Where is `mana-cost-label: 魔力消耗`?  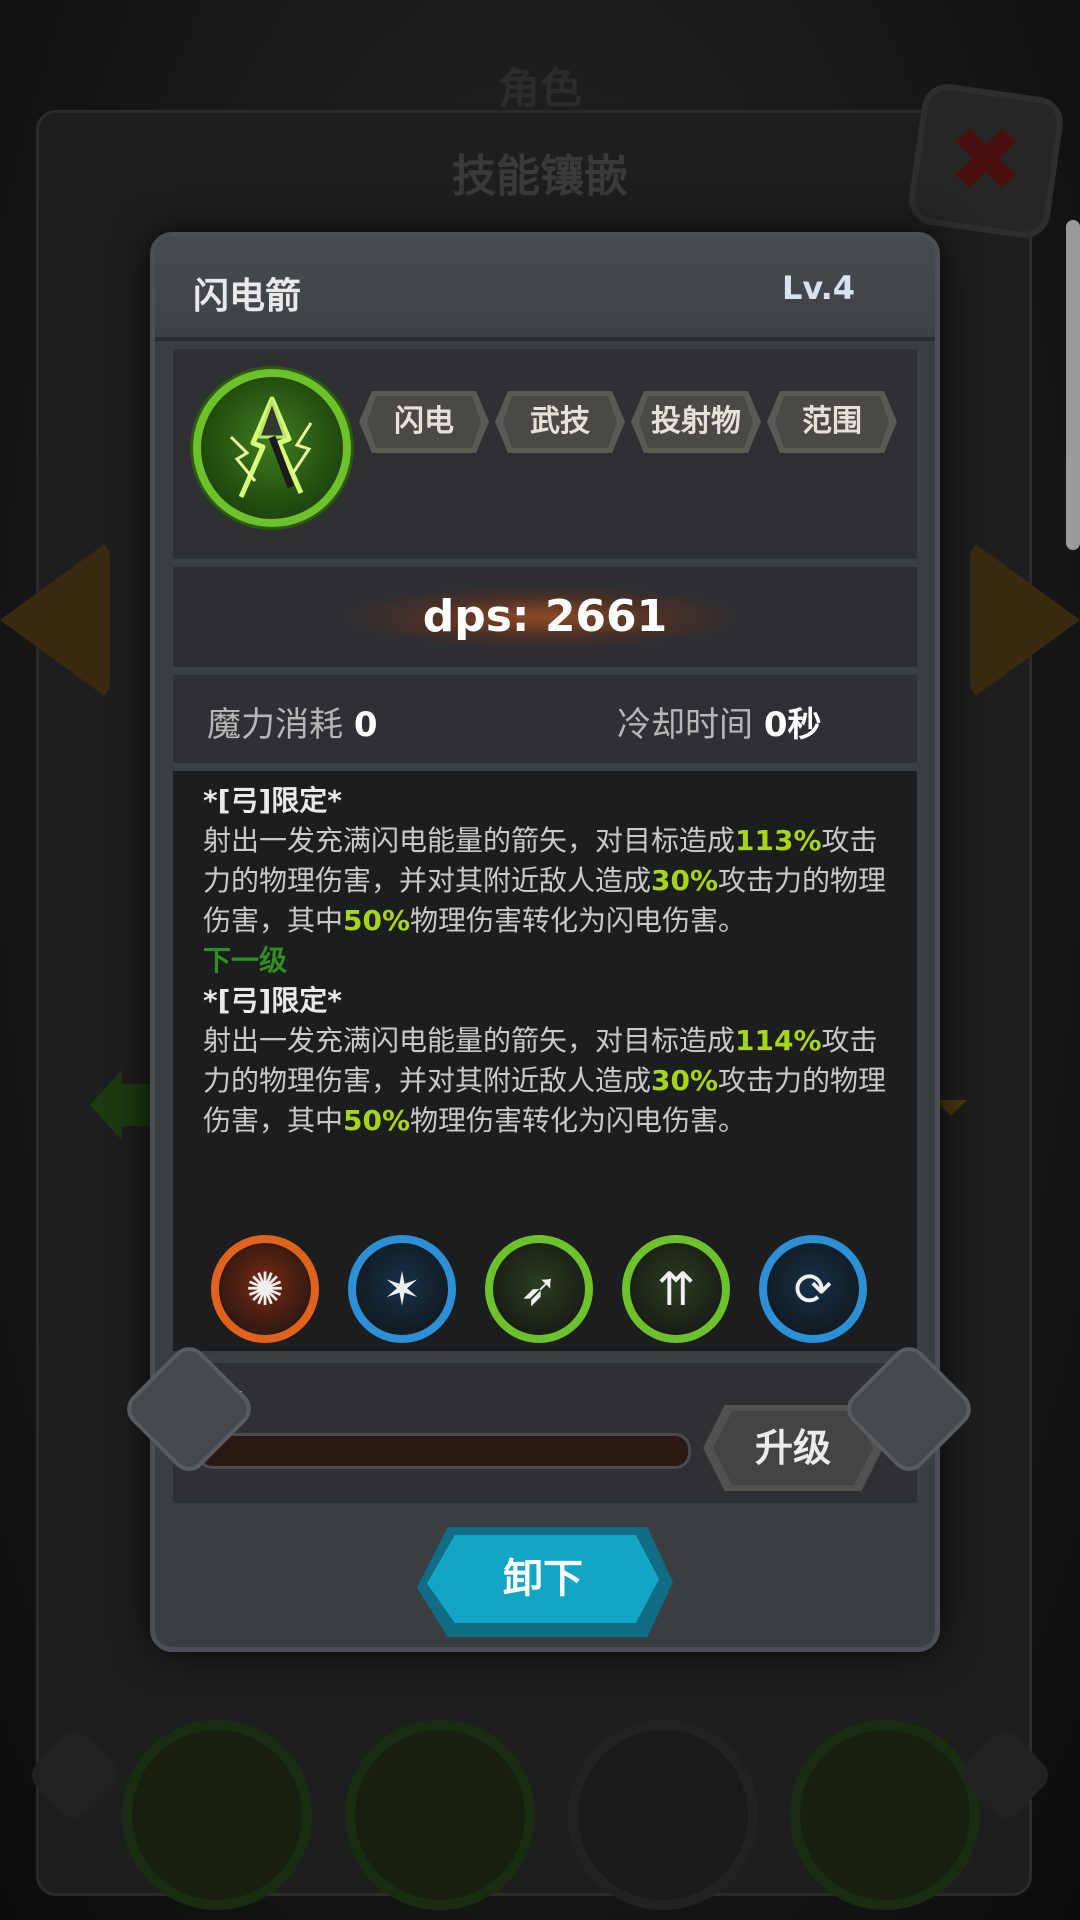
mana-cost-label: 魔力消耗 is located at coordinates (275, 725).